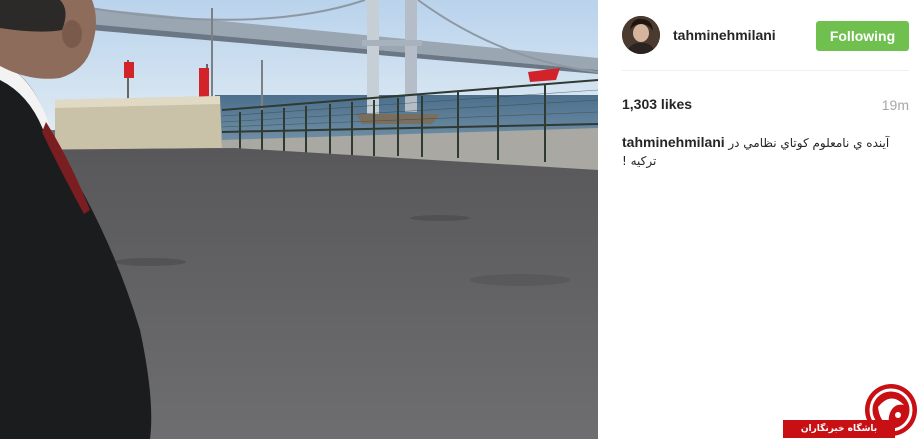  Describe the element at coordinates (862, 36) in the screenshot. I see `following-button: Following` at that location.